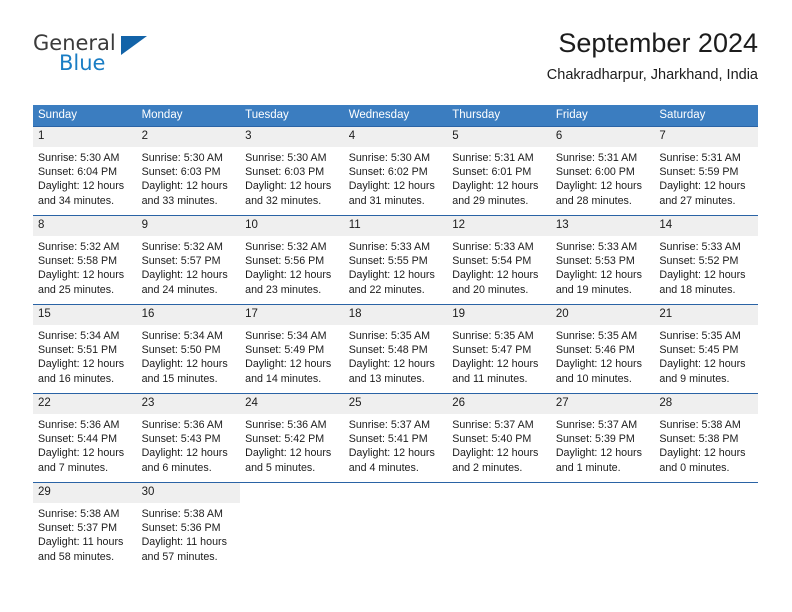 This screenshot has height=612, width=792. I want to click on sunrise-text: Sunrise: 5:36 AM, so click(286, 425).